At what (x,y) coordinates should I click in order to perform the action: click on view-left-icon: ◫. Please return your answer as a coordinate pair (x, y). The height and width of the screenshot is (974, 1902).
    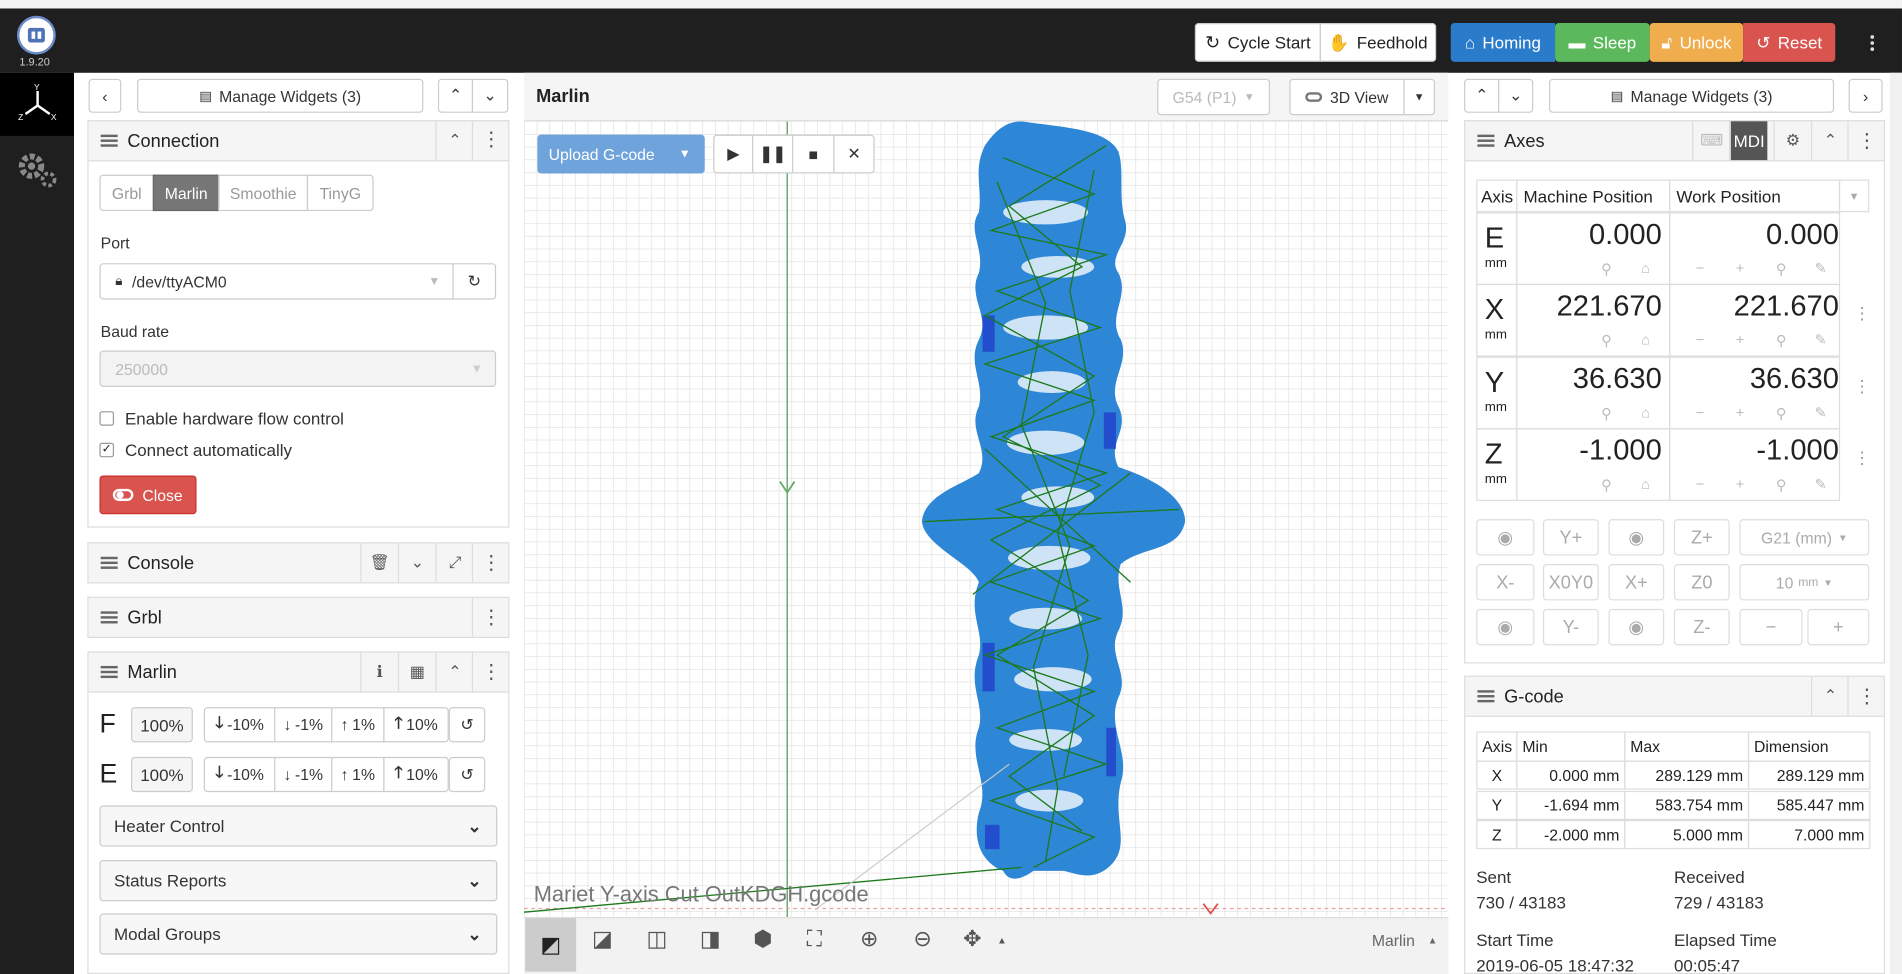
    Looking at the image, I should click on (657, 939).